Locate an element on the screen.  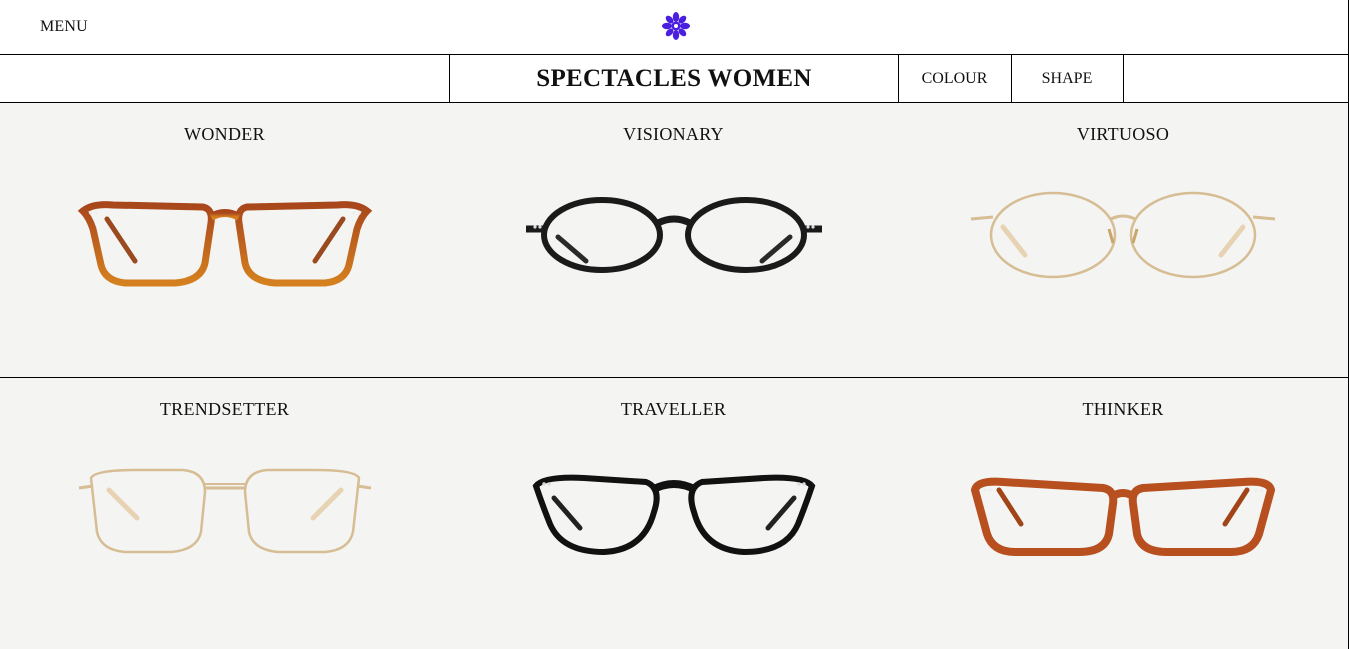
product-name: WONDER is located at coordinates (224, 134).